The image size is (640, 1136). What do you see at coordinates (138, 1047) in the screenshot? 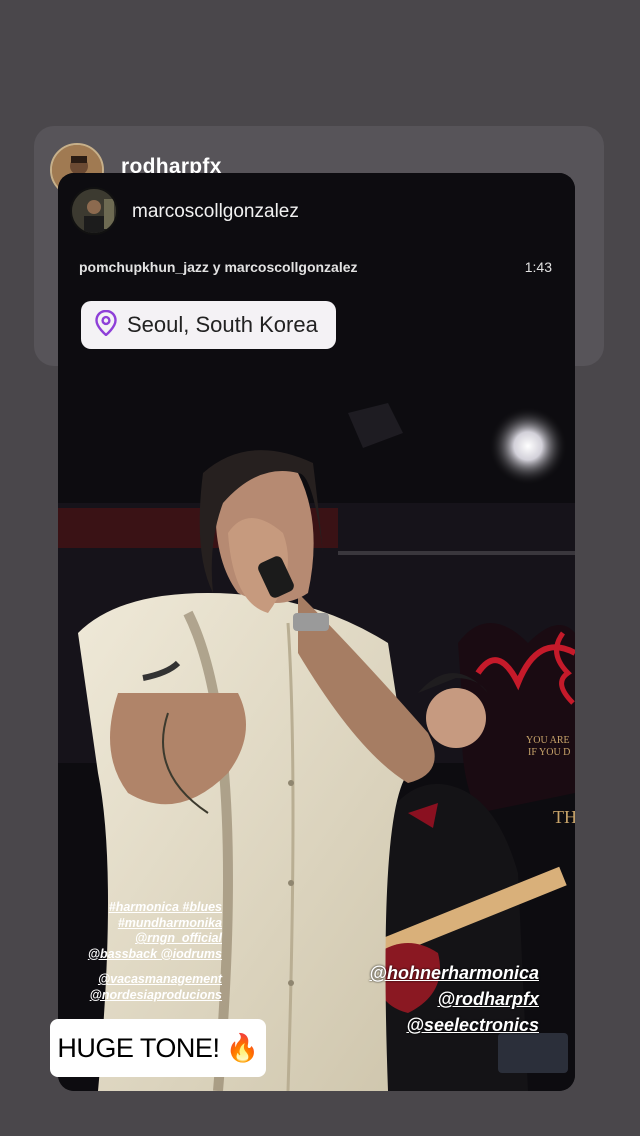
I see `sticker-text: HUGE TONE!` at bounding box center [138, 1047].